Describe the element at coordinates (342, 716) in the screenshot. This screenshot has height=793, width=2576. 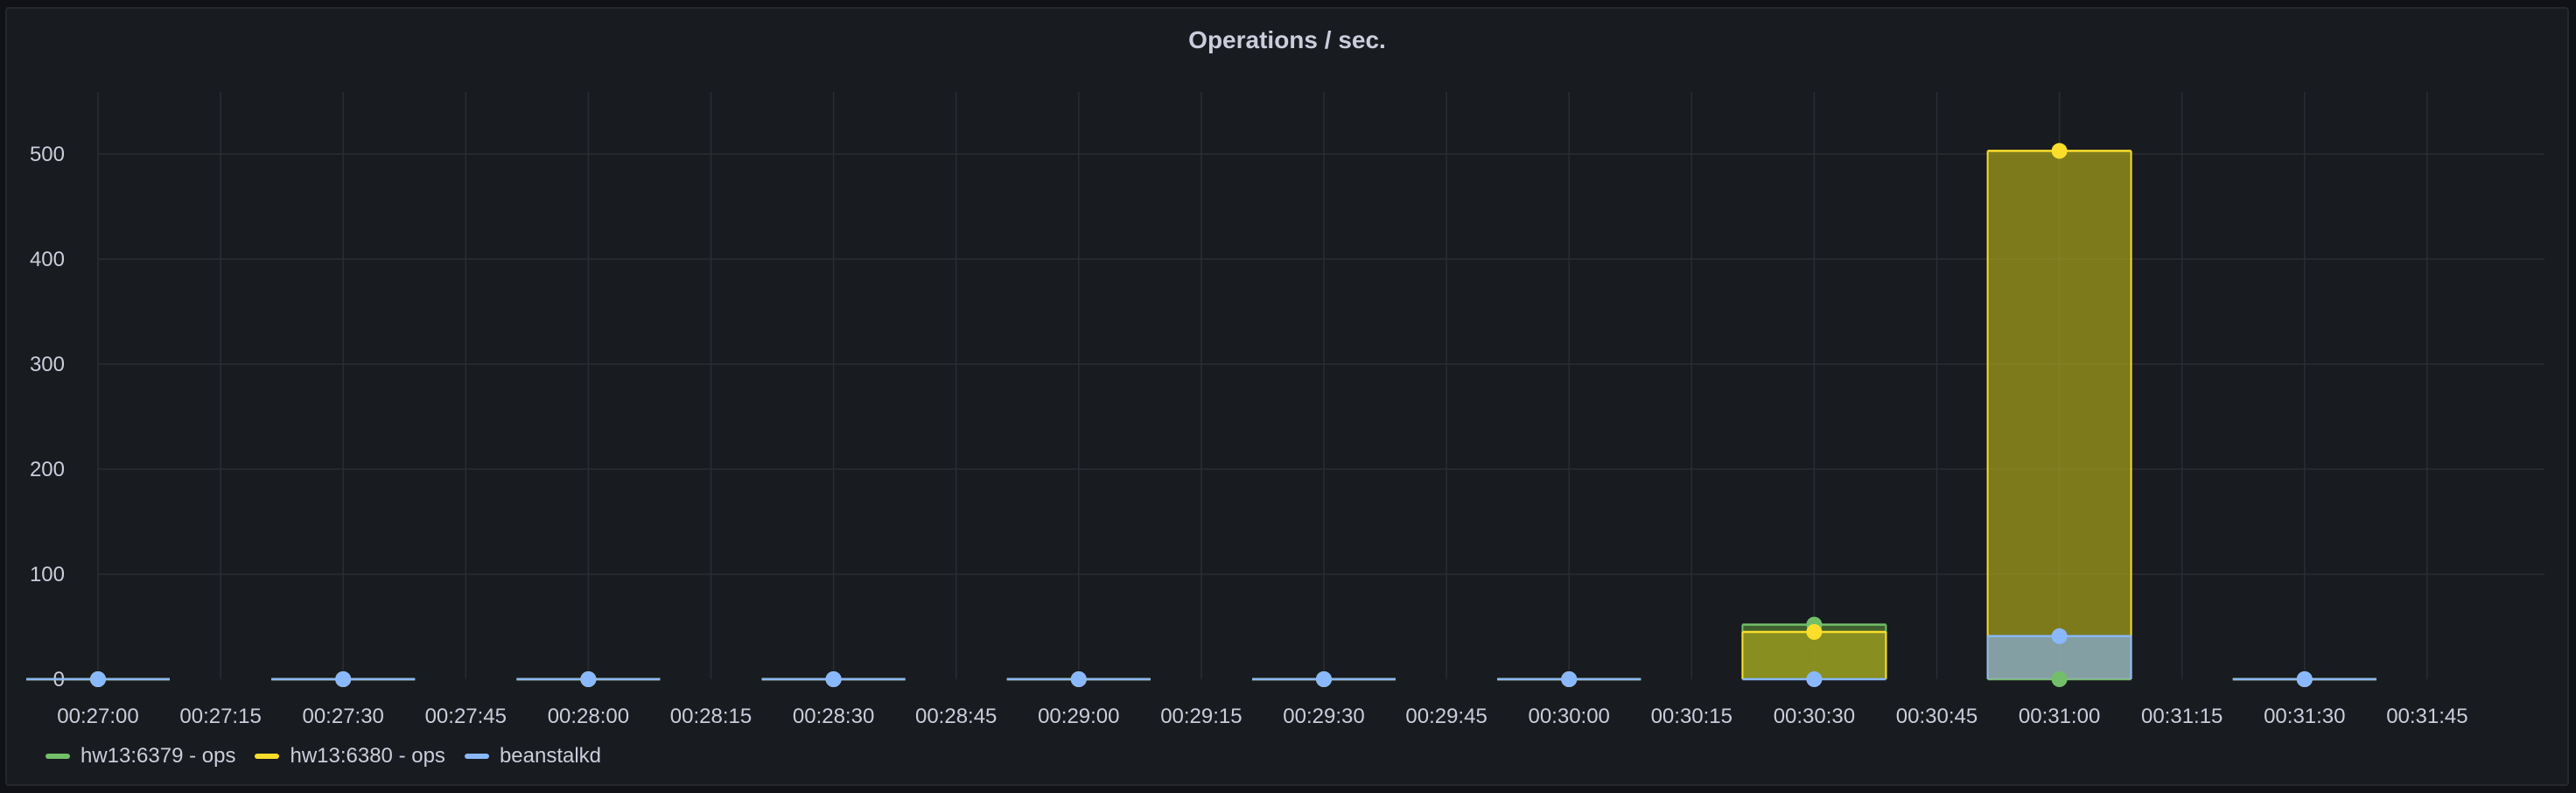
I see `x-tick-label: 00:27:30` at that location.